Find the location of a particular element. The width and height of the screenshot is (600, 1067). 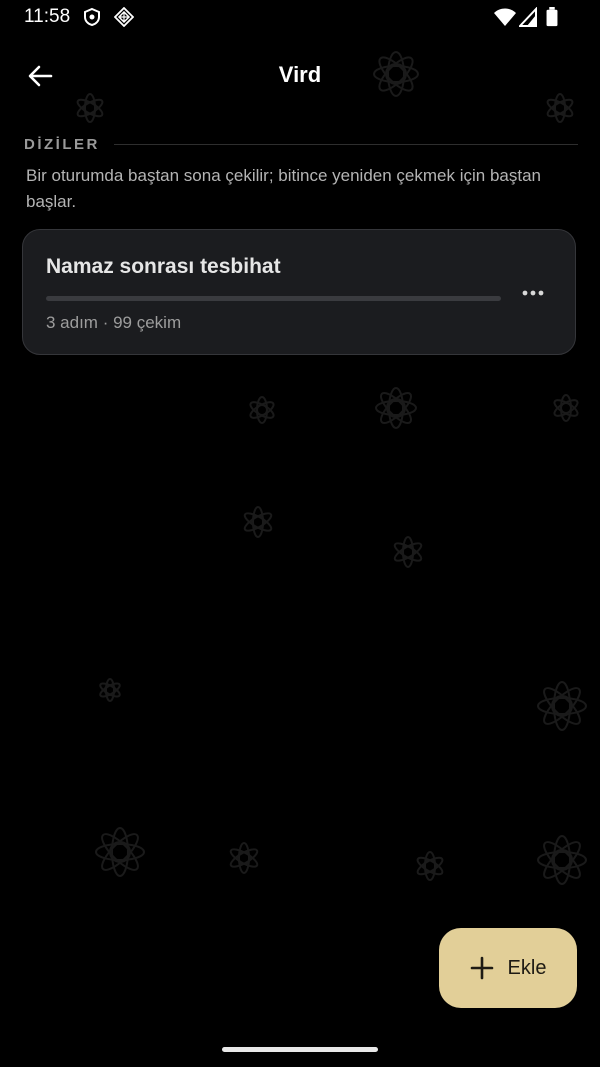

more-options-button is located at coordinates (533, 293).